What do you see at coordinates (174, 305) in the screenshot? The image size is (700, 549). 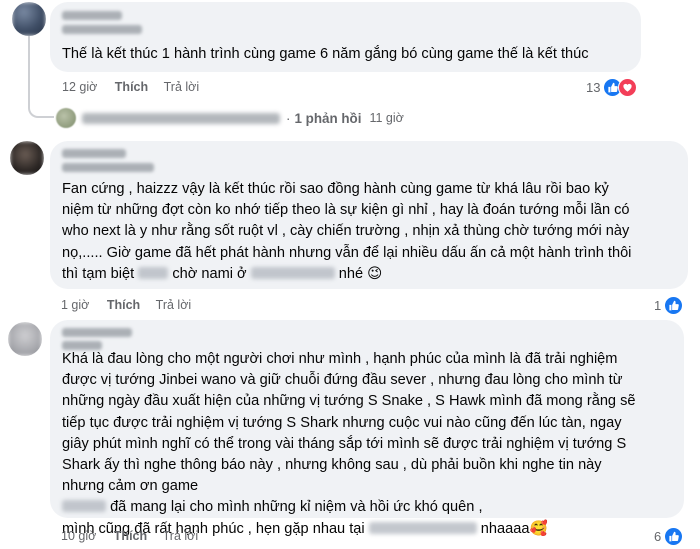 I see `comment-2-reply-button: Trả lời` at bounding box center [174, 305].